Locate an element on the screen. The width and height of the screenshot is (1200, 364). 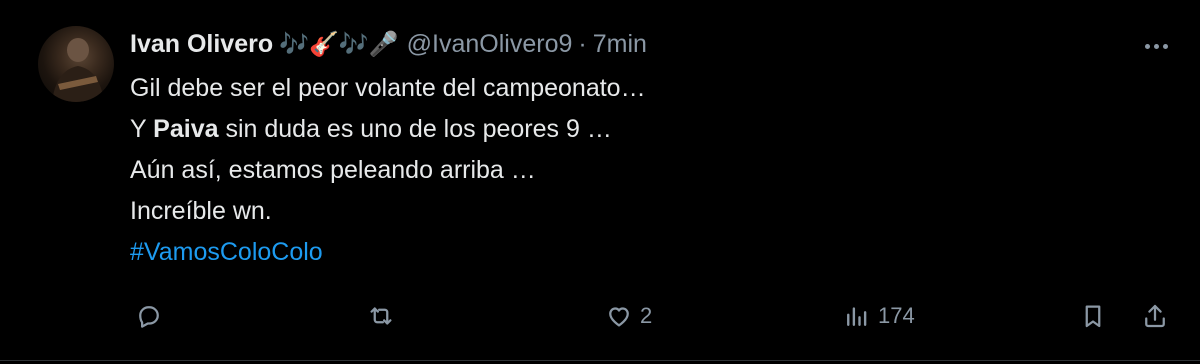
heart-icon is located at coordinates (619, 317).